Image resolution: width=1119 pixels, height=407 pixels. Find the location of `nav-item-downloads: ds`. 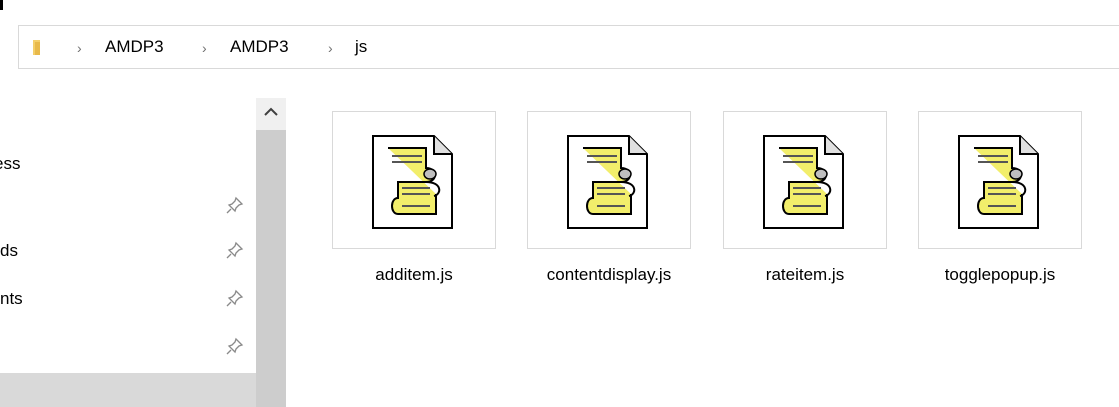

nav-item-downloads: ds is located at coordinates (128, 252).